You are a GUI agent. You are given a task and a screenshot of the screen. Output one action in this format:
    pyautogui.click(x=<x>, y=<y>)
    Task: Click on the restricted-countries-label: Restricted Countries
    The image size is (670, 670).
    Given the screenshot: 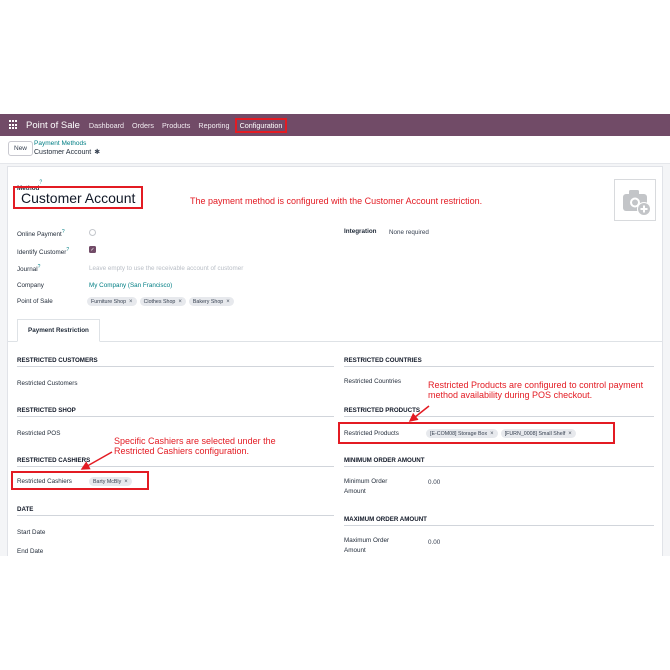 What is the action you would take?
    pyautogui.click(x=373, y=381)
    